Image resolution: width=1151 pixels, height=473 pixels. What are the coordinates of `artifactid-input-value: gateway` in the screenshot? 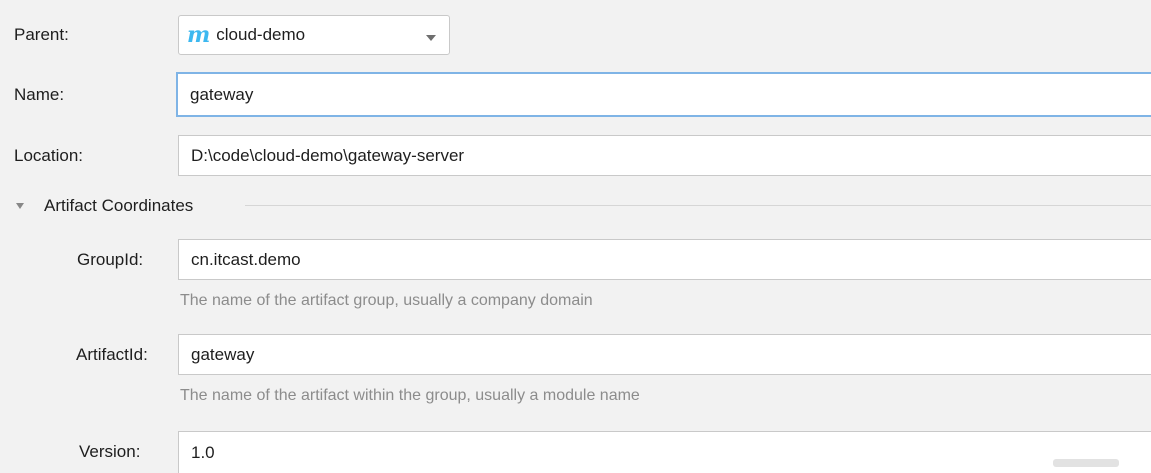 It's located at (223, 354).